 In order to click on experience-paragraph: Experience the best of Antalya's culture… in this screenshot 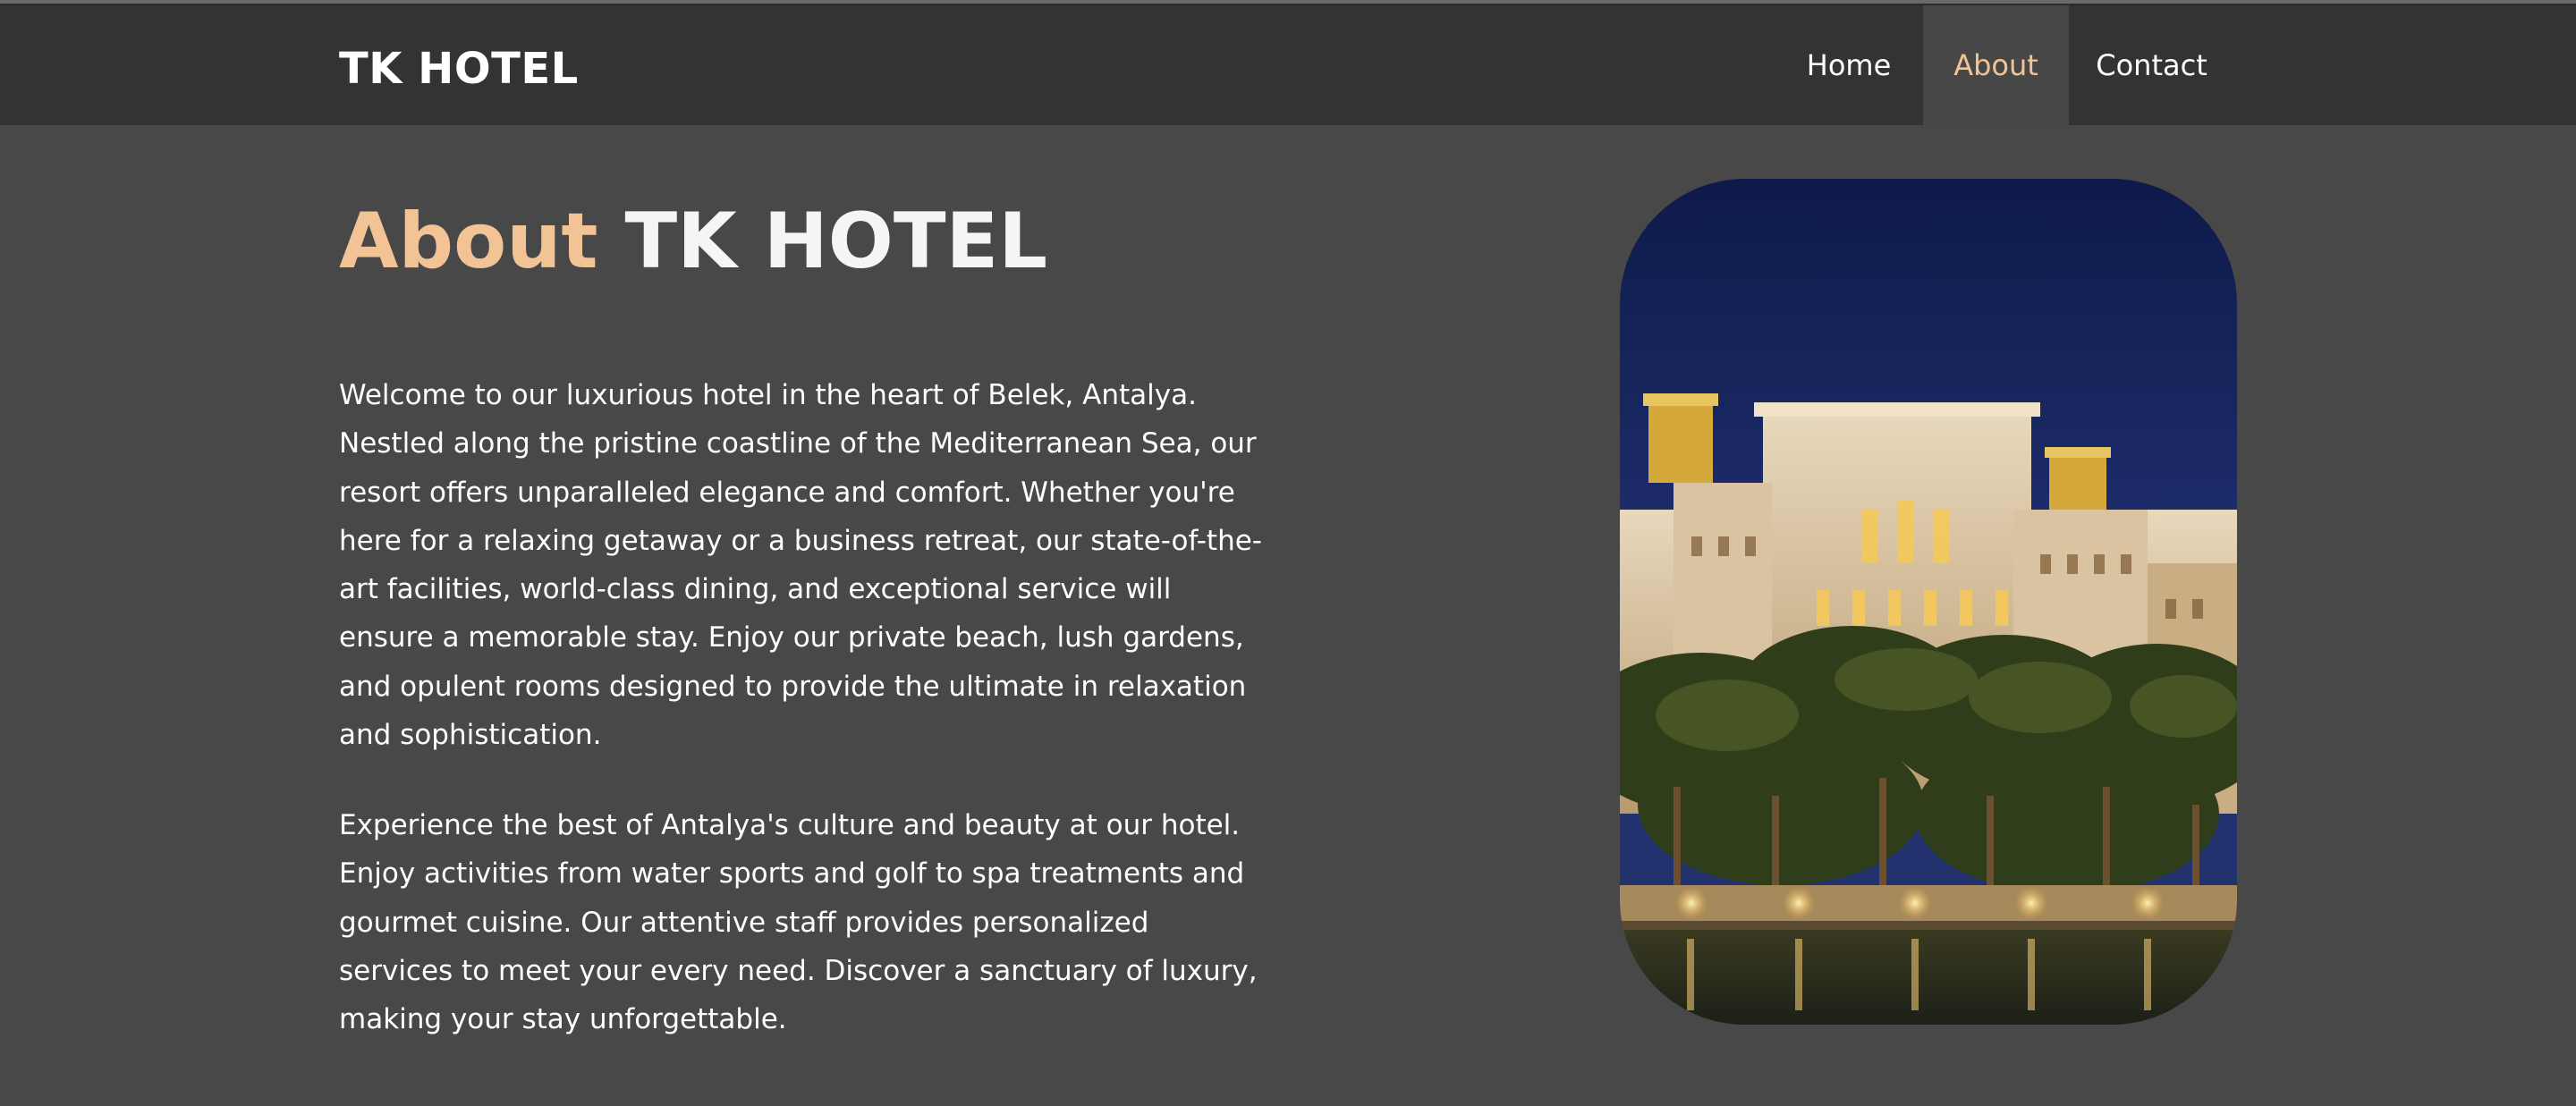, I will do `click(798, 922)`.